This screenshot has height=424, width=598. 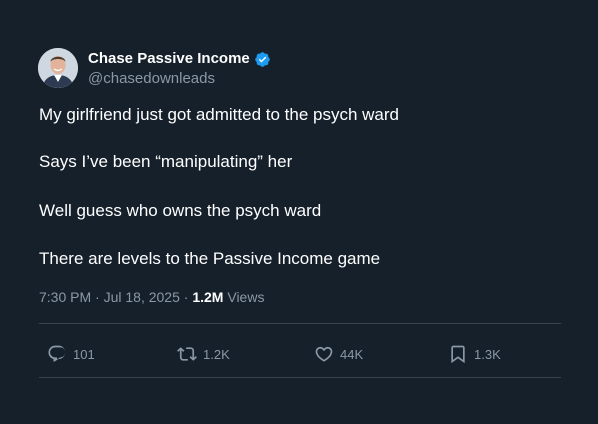 I want to click on bookmark-count: 1.3K, so click(x=487, y=354).